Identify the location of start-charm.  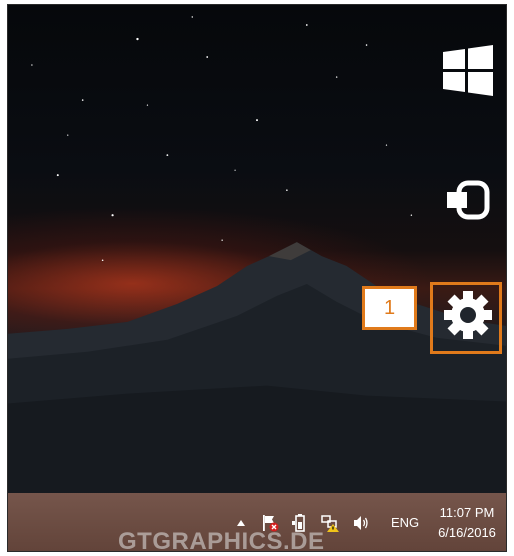
(467, 71).